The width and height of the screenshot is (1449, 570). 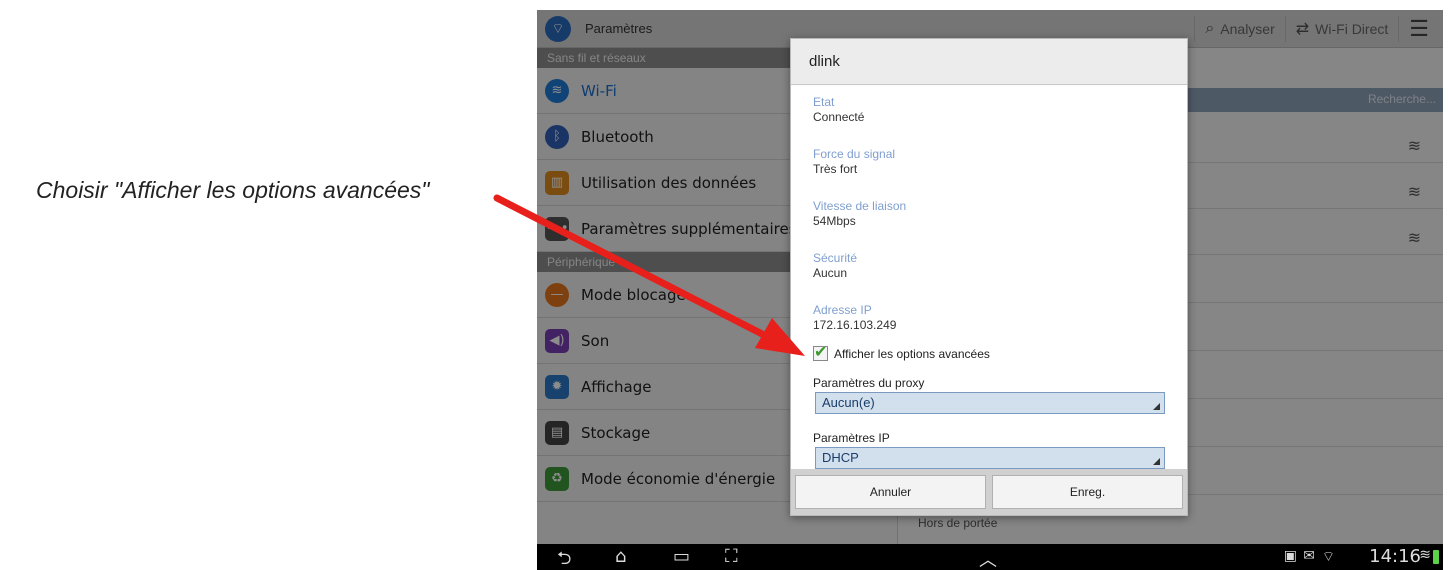 I want to click on status-clock: 14:16, so click(x=1395, y=556).